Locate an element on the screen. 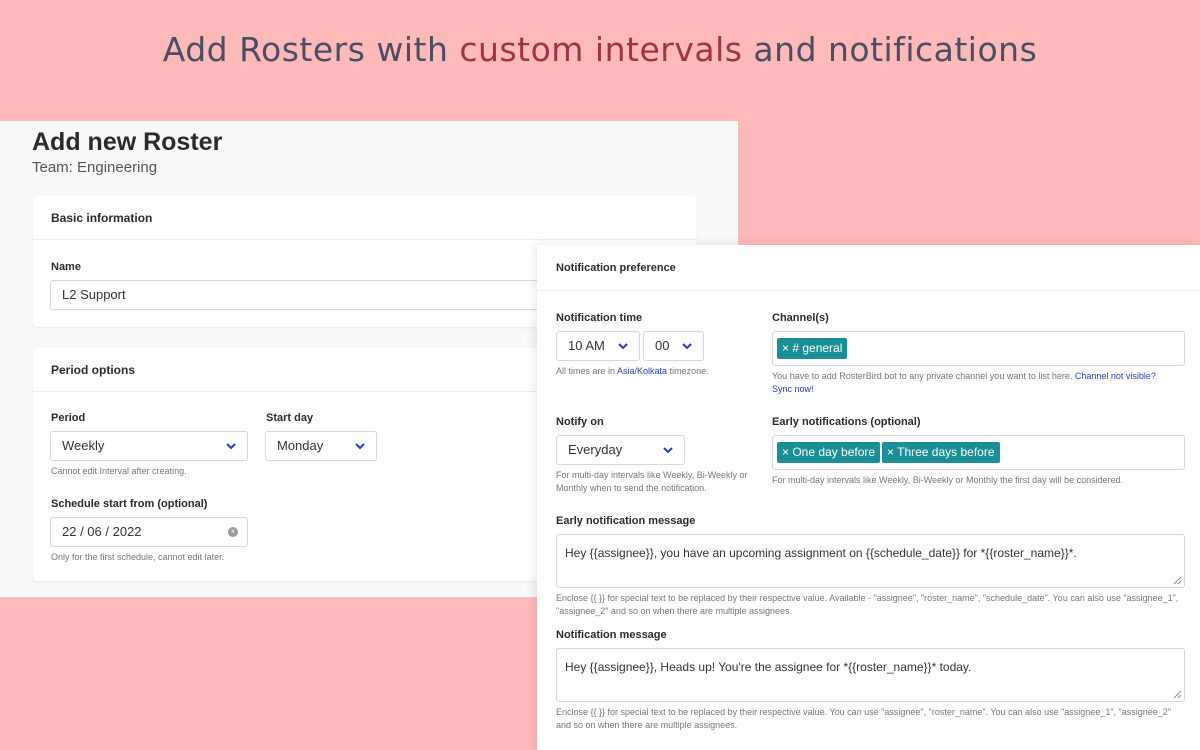 Image resolution: width=1200 pixels, height=750 pixels. early-tag-one-day: × One day before is located at coordinates (829, 452).